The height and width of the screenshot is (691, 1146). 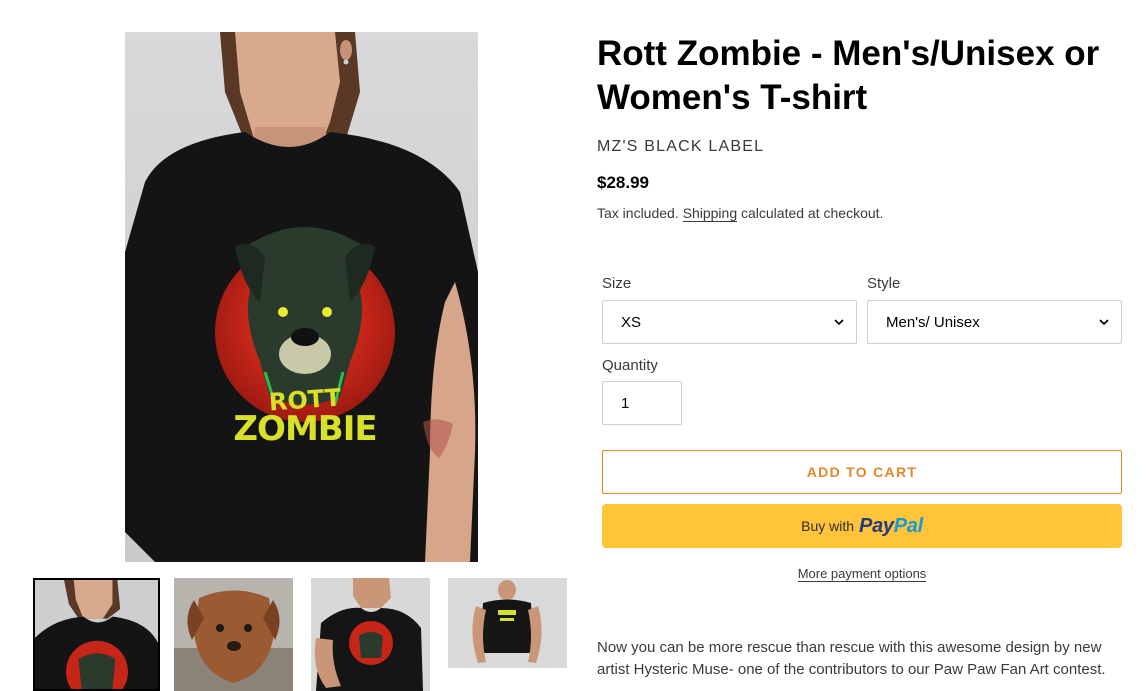 I want to click on style-label: Style, so click(x=884, y=283).